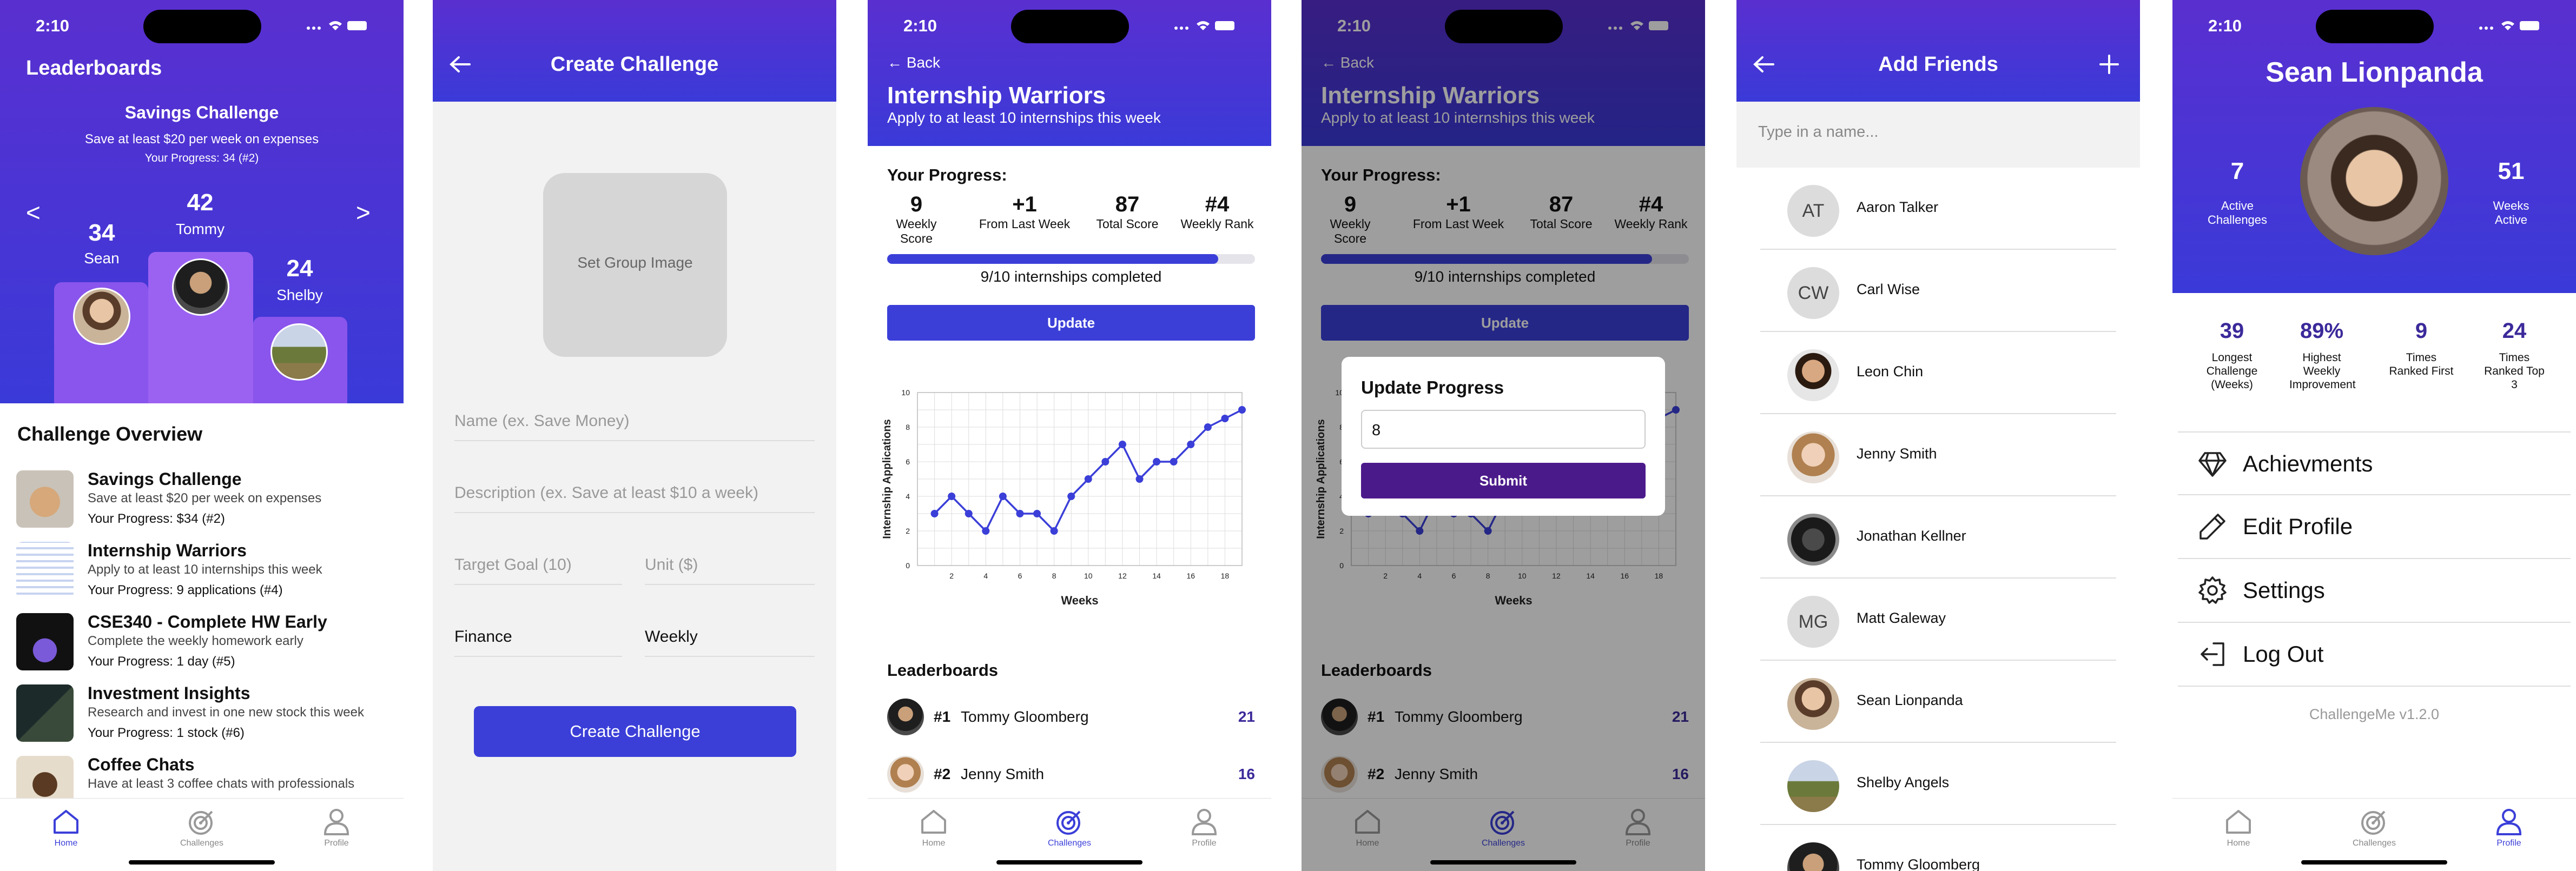  I want to click on friend-row: MG Matt Galeway, so click(1938, 620).